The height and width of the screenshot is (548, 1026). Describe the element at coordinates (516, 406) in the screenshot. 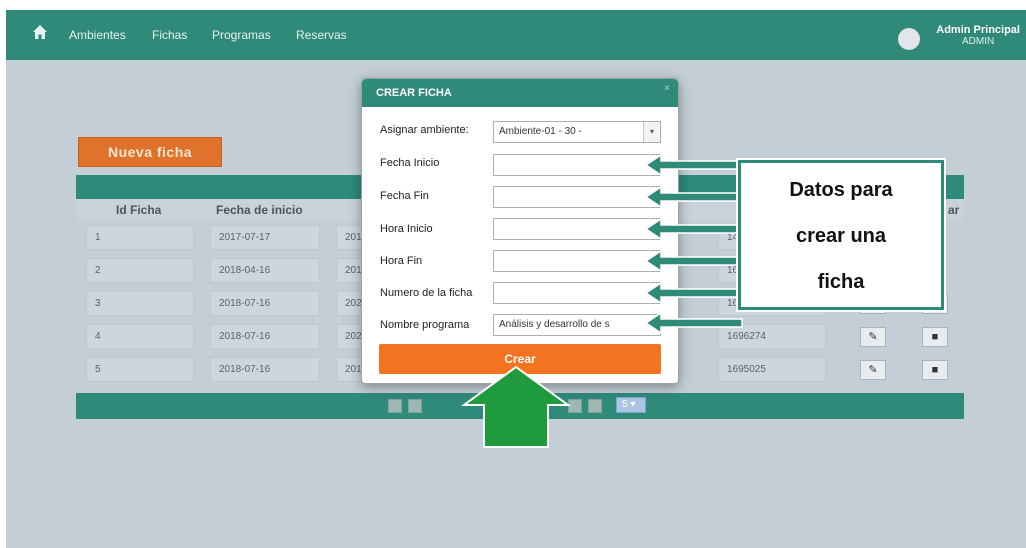

I see `arrow-up-crear` at that location.